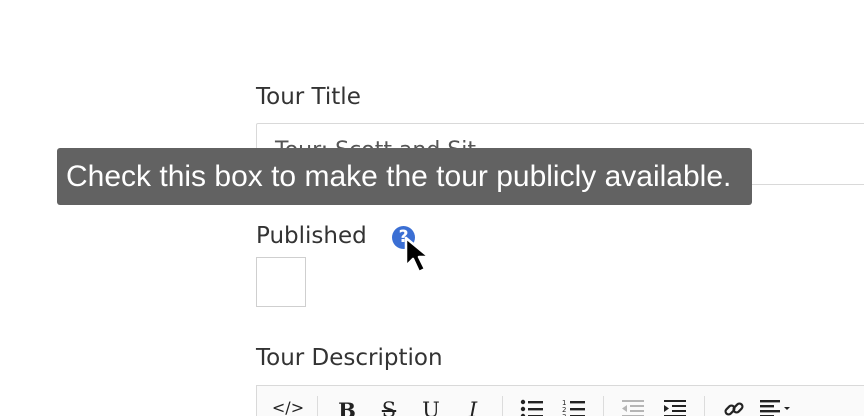 The height and width of the screenshot is (416, 864). What do you see at coordinates (281, 282) in the screenshot?
I see `published-checkbox` at bounding box center [281, 282].